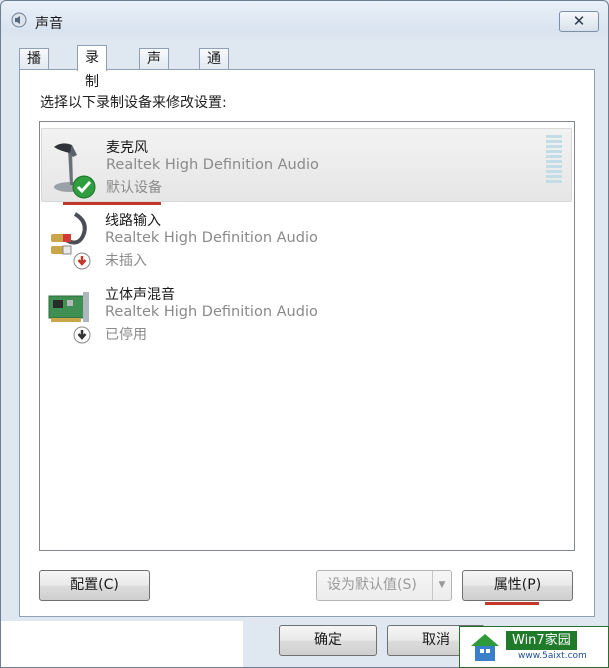 The image size is (609, 668). I want to click on properties-highlight-underline, so click(512, 603).